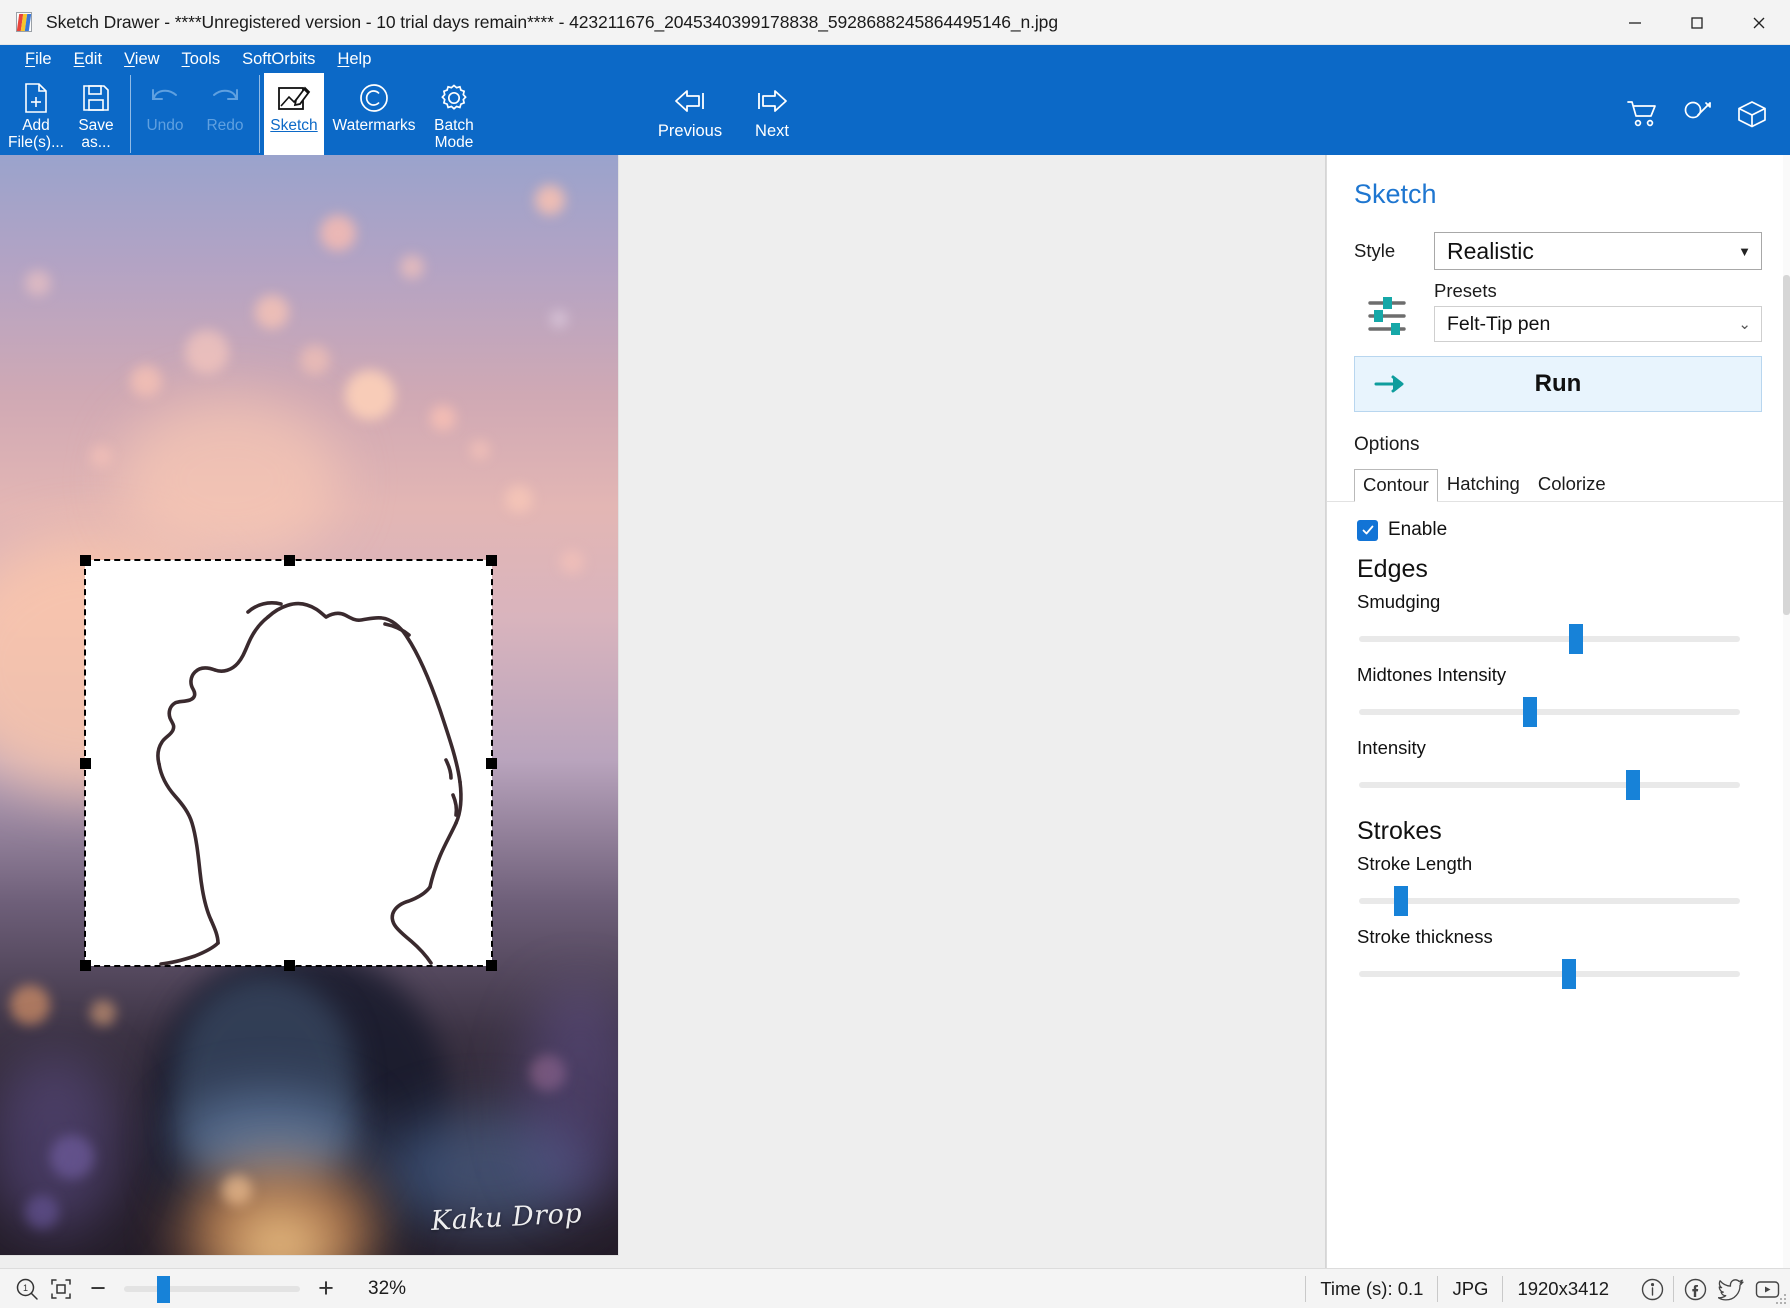 This screenshot has width=1790, height=1308. I want to click on undo-label: Undo, so click(165, 125).